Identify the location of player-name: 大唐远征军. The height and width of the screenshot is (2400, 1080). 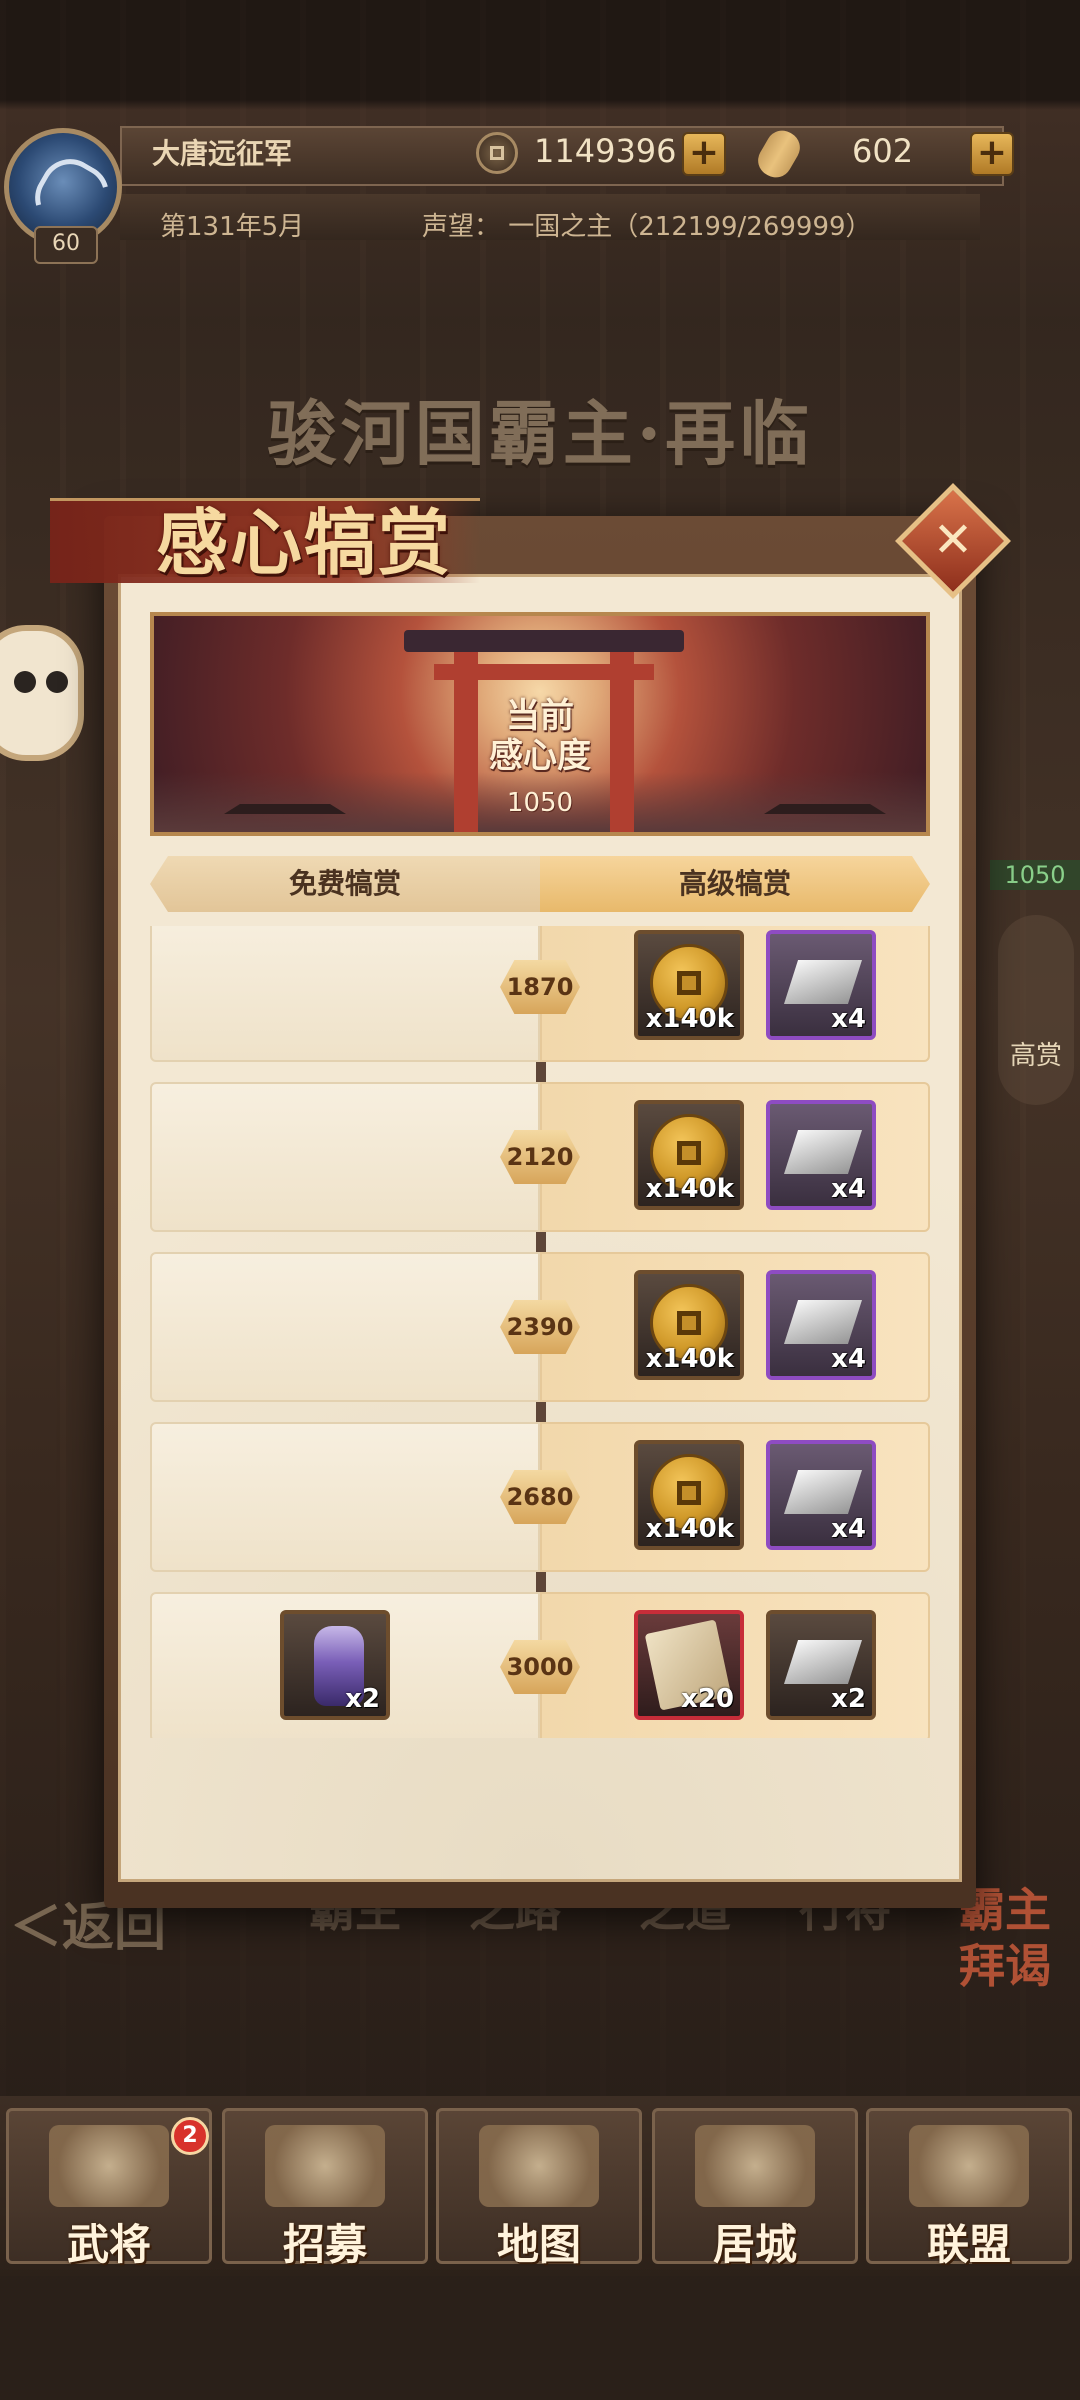
(222, 153).